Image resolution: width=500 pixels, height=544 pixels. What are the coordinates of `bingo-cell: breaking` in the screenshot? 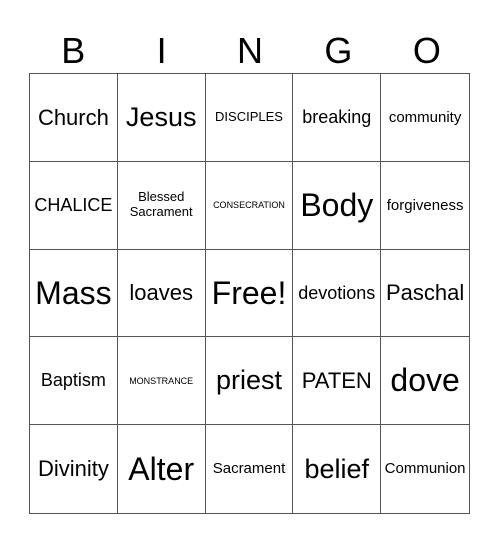 It's located at (337, 118).